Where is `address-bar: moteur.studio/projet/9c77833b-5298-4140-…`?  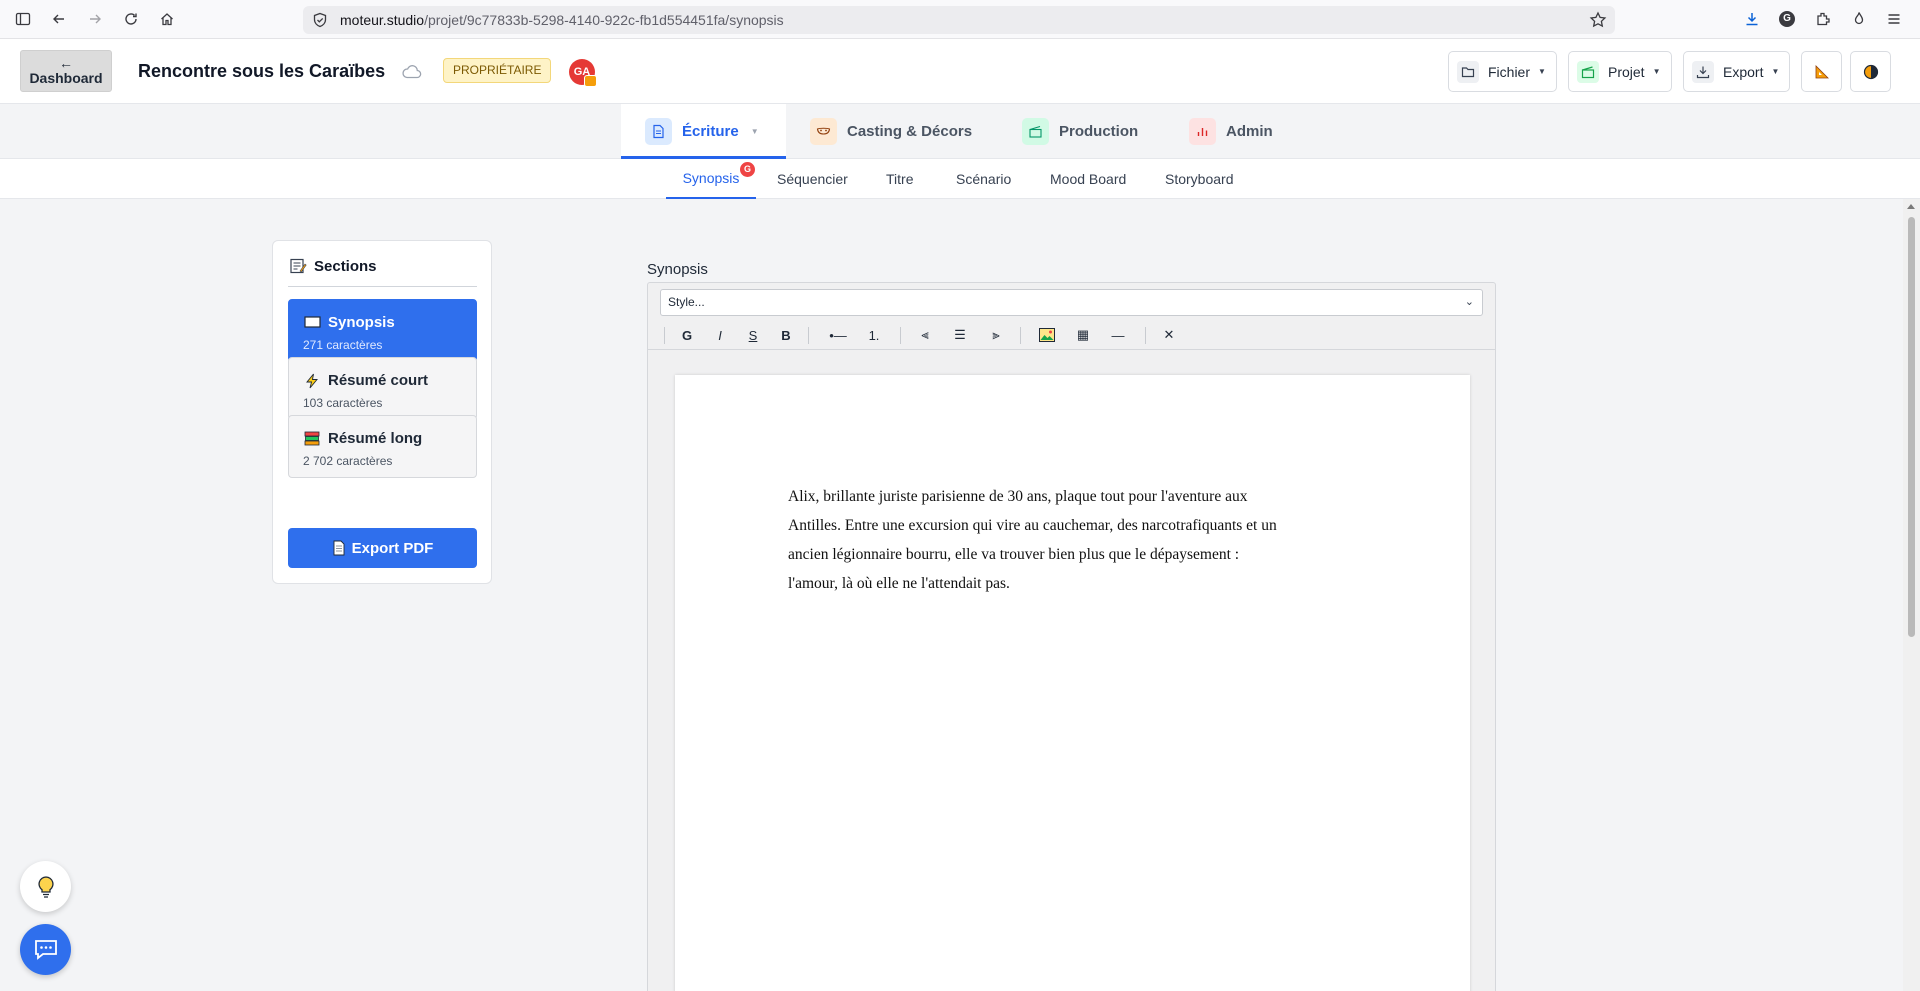 address-bar: moteur.studio/projet/9c77833b-5298-4140-… is located at coordinates (959, 20).